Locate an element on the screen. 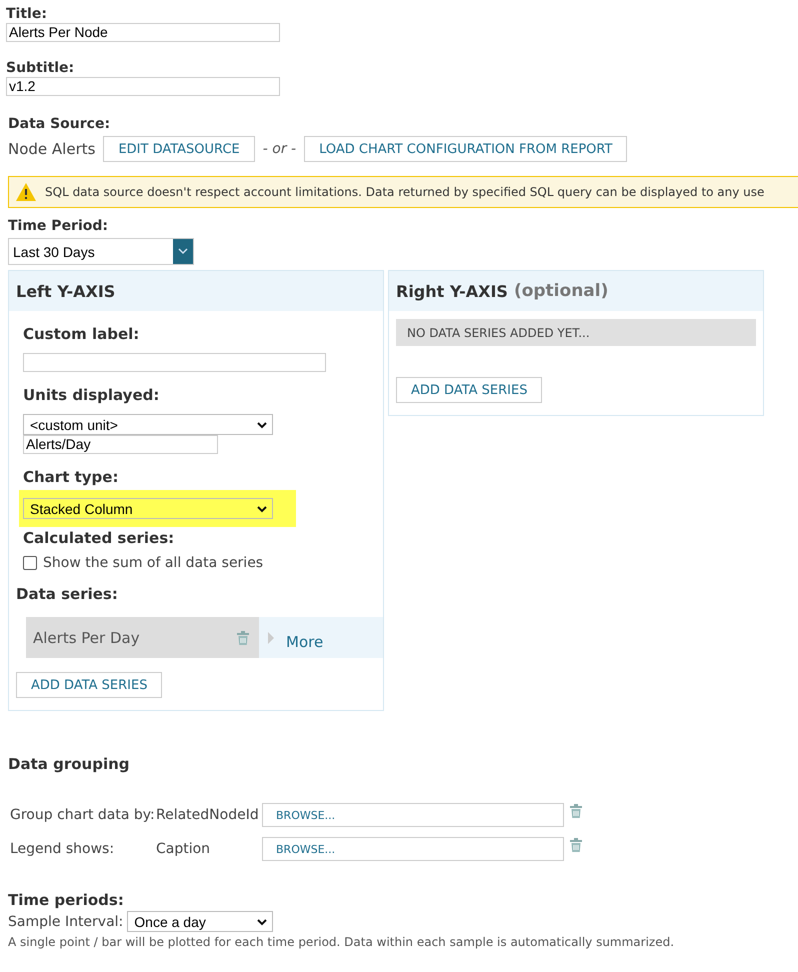 The image size is (798, 972). separator-text: - or - is located at coordinates (279, 149).